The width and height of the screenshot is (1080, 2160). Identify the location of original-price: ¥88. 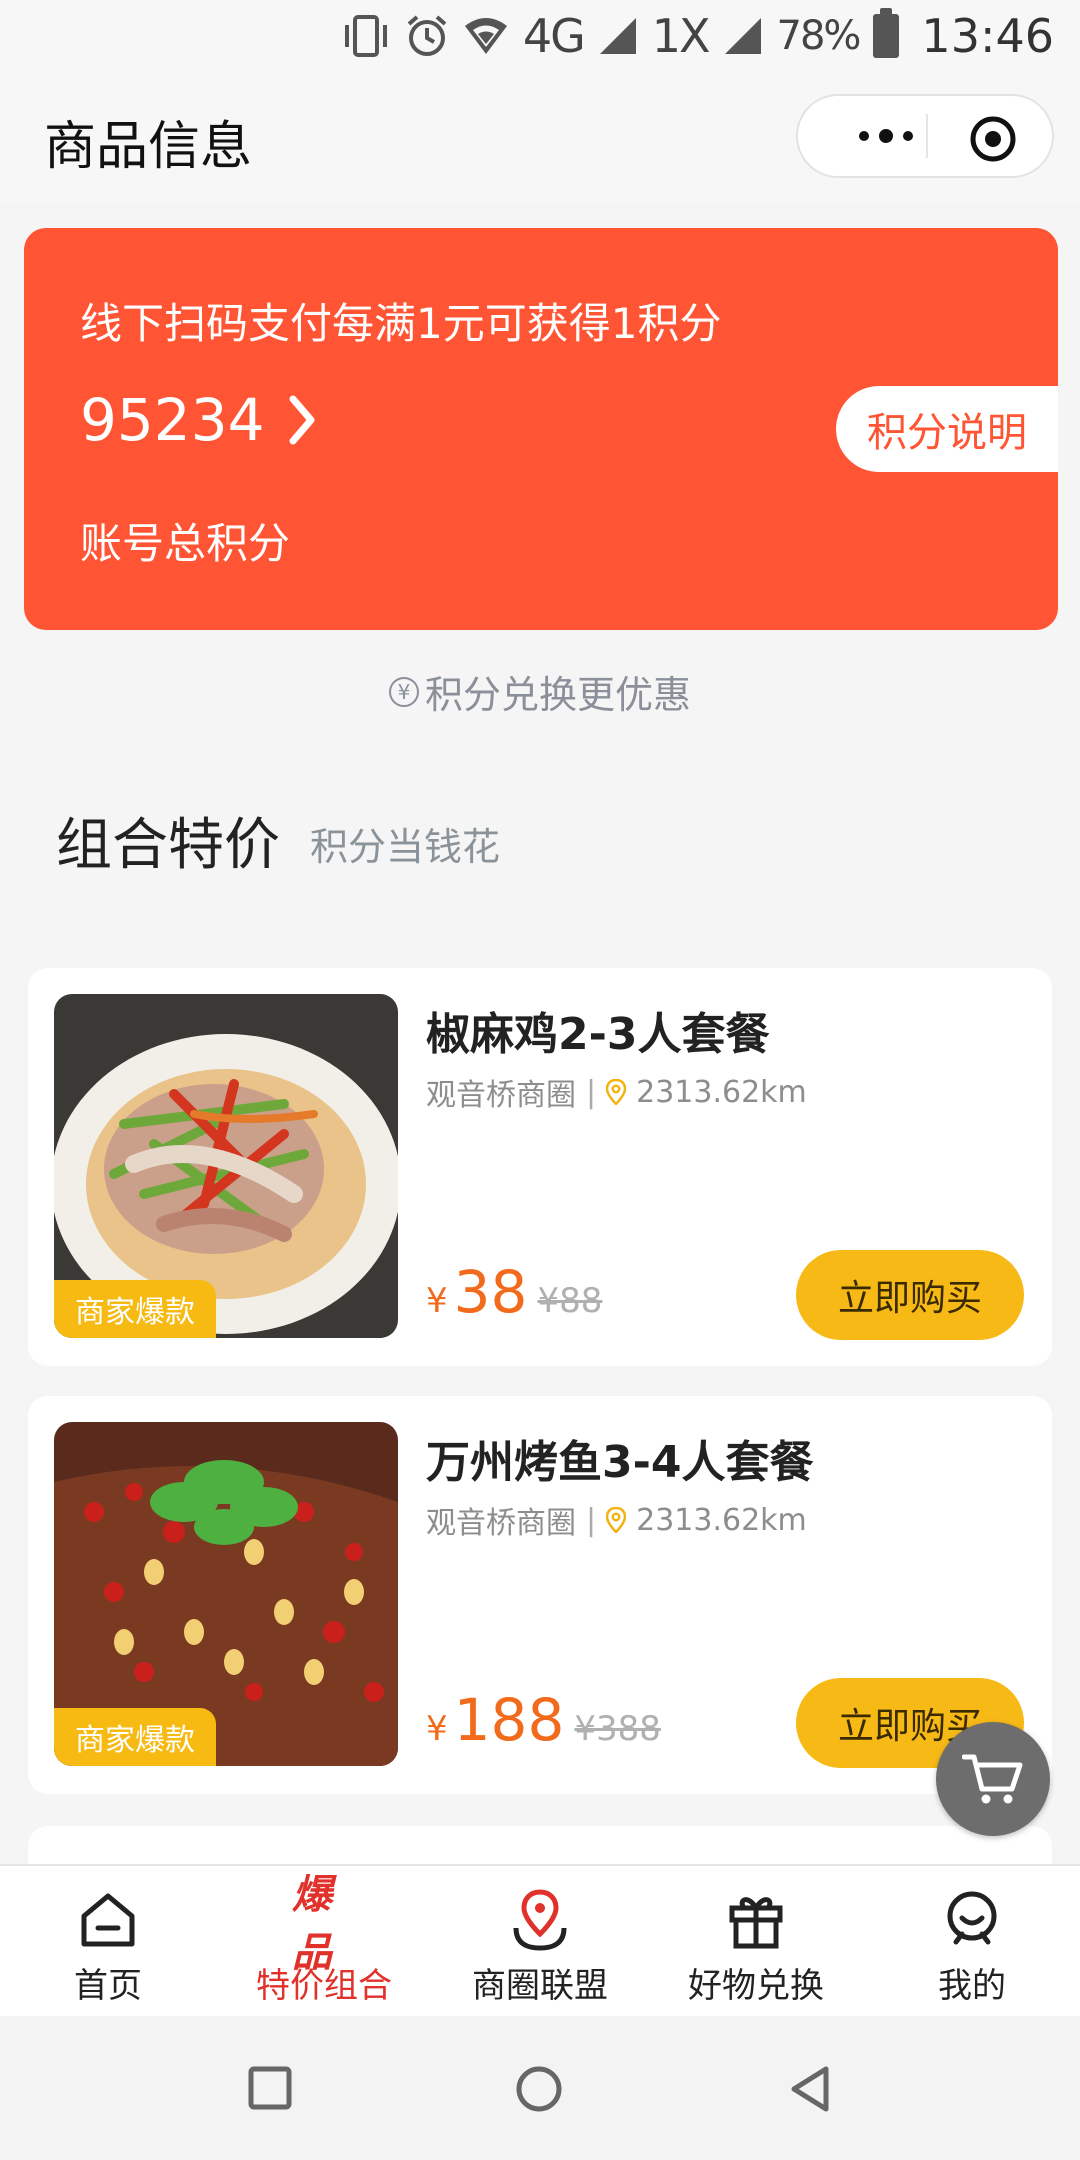
(570, 1301).